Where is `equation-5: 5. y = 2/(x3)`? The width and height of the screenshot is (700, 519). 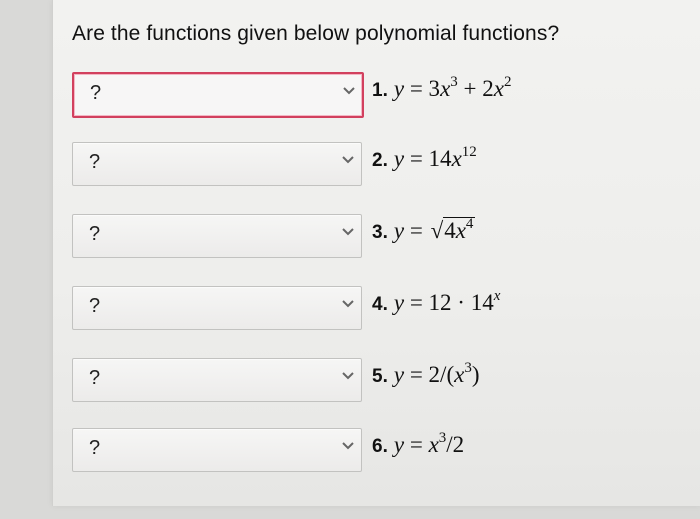
equation-5: 5. y = 2/(x3) is located at coordinates (426, 374).